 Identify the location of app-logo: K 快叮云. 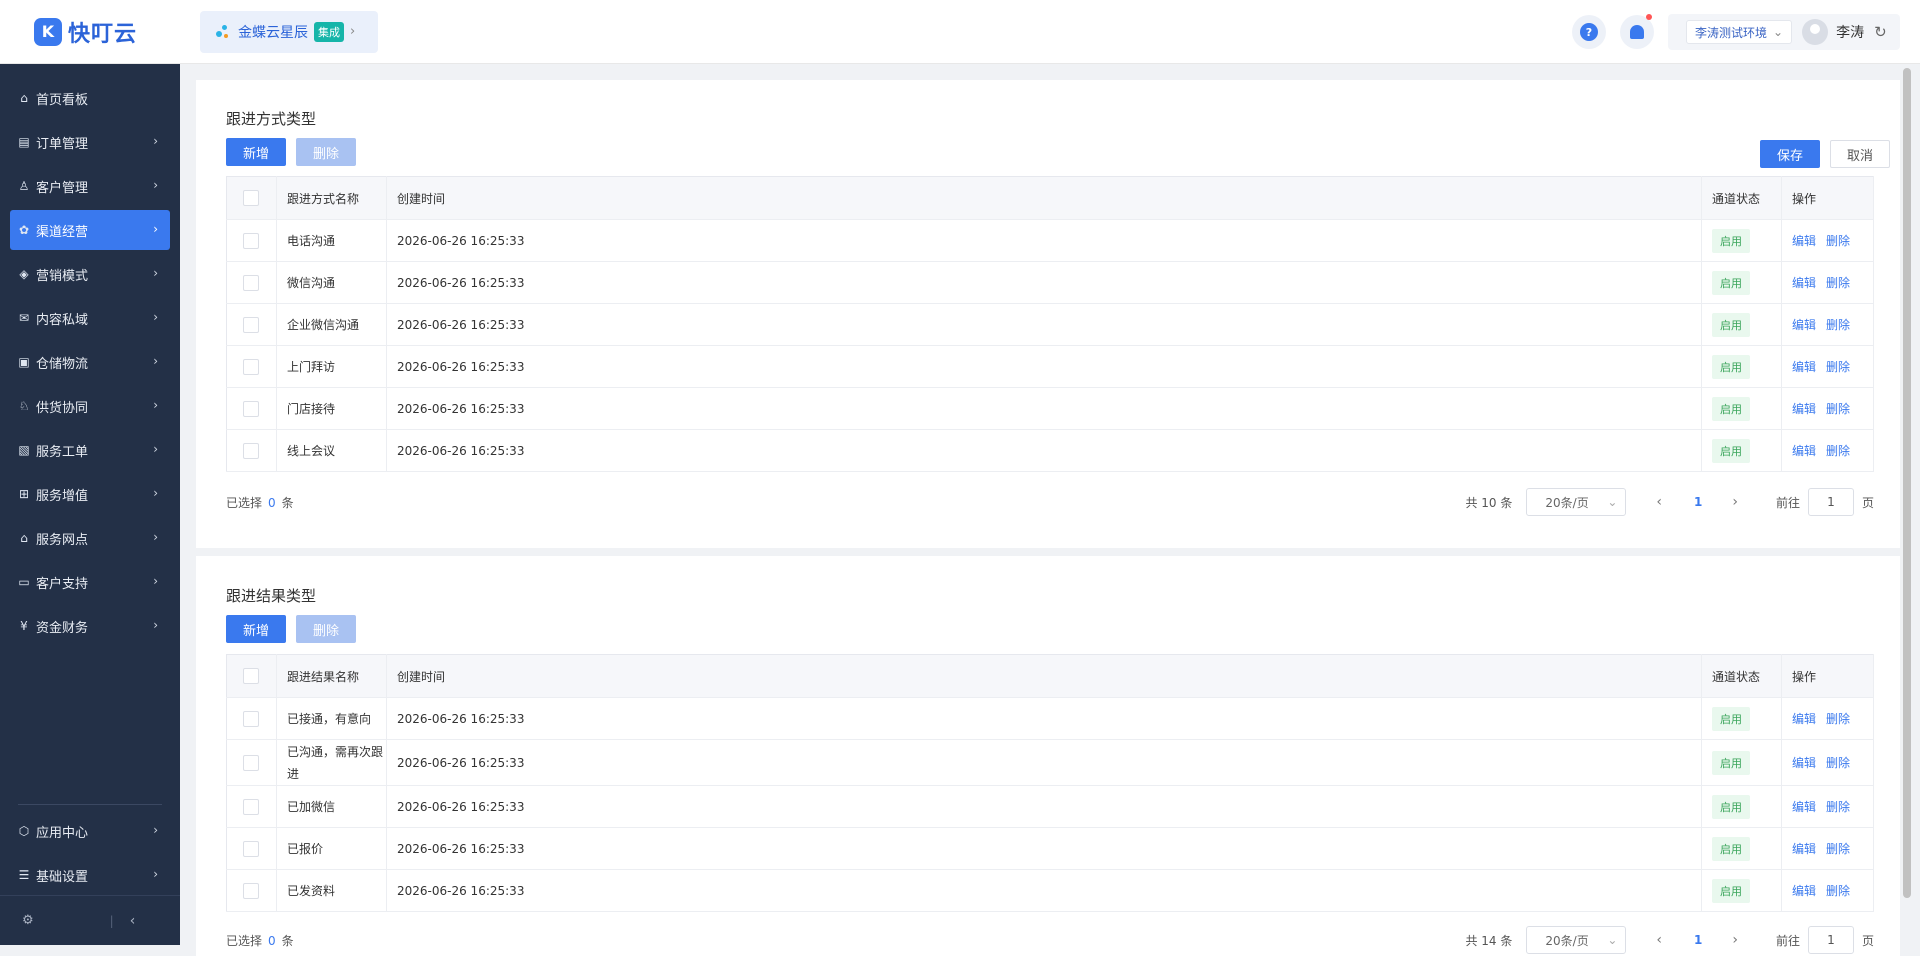
(90, 32).